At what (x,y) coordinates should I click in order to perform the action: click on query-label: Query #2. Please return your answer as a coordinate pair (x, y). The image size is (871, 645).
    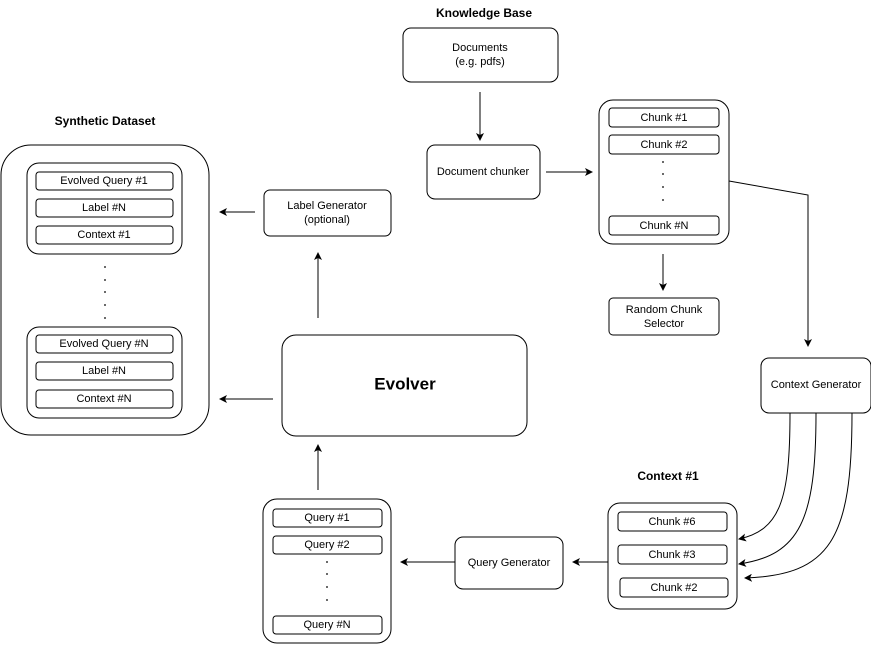
    Looking at the image, I should click on (326, 545).